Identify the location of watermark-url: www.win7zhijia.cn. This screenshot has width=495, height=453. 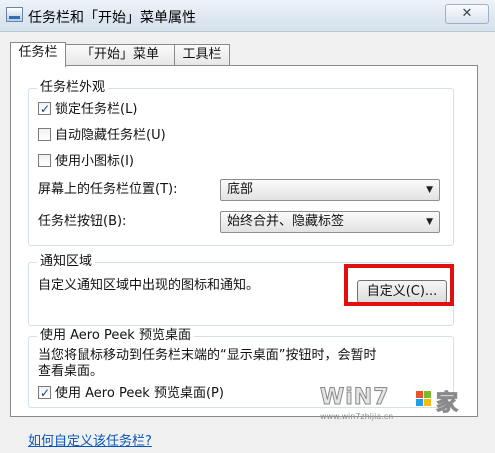
(357, 416).